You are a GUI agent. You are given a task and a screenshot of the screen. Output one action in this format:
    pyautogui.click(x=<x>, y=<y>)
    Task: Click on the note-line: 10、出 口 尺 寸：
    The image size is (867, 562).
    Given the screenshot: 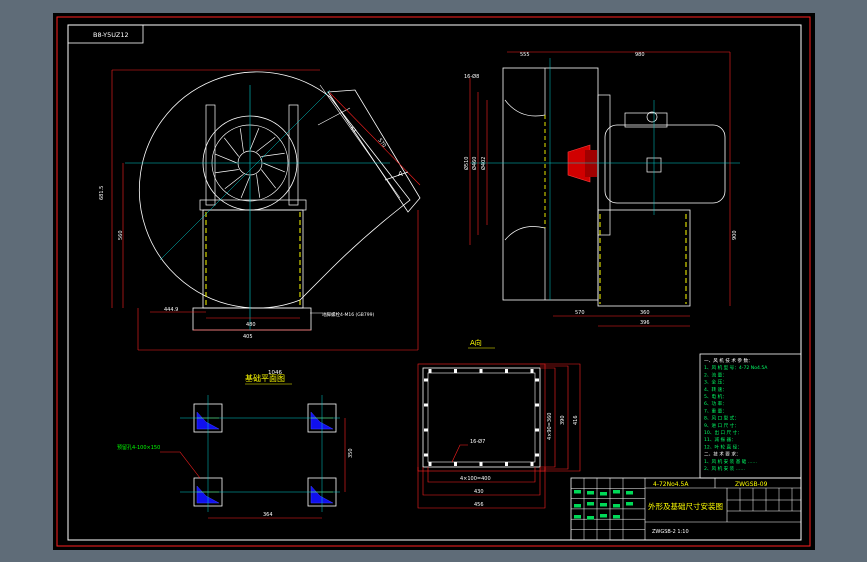 What is the action you would take?
    pyautogui.click(x=723, y=432)
    